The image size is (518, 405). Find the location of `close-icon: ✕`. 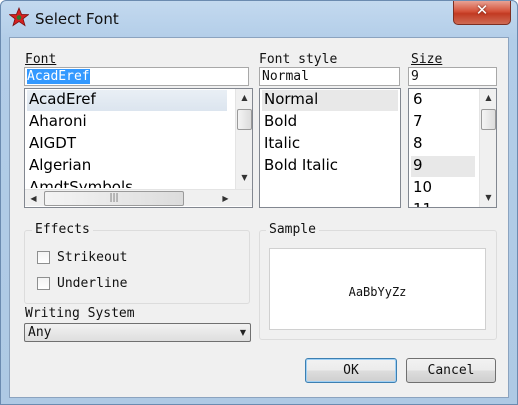

close-icon: ✕ is located at coordinates (482, 10).